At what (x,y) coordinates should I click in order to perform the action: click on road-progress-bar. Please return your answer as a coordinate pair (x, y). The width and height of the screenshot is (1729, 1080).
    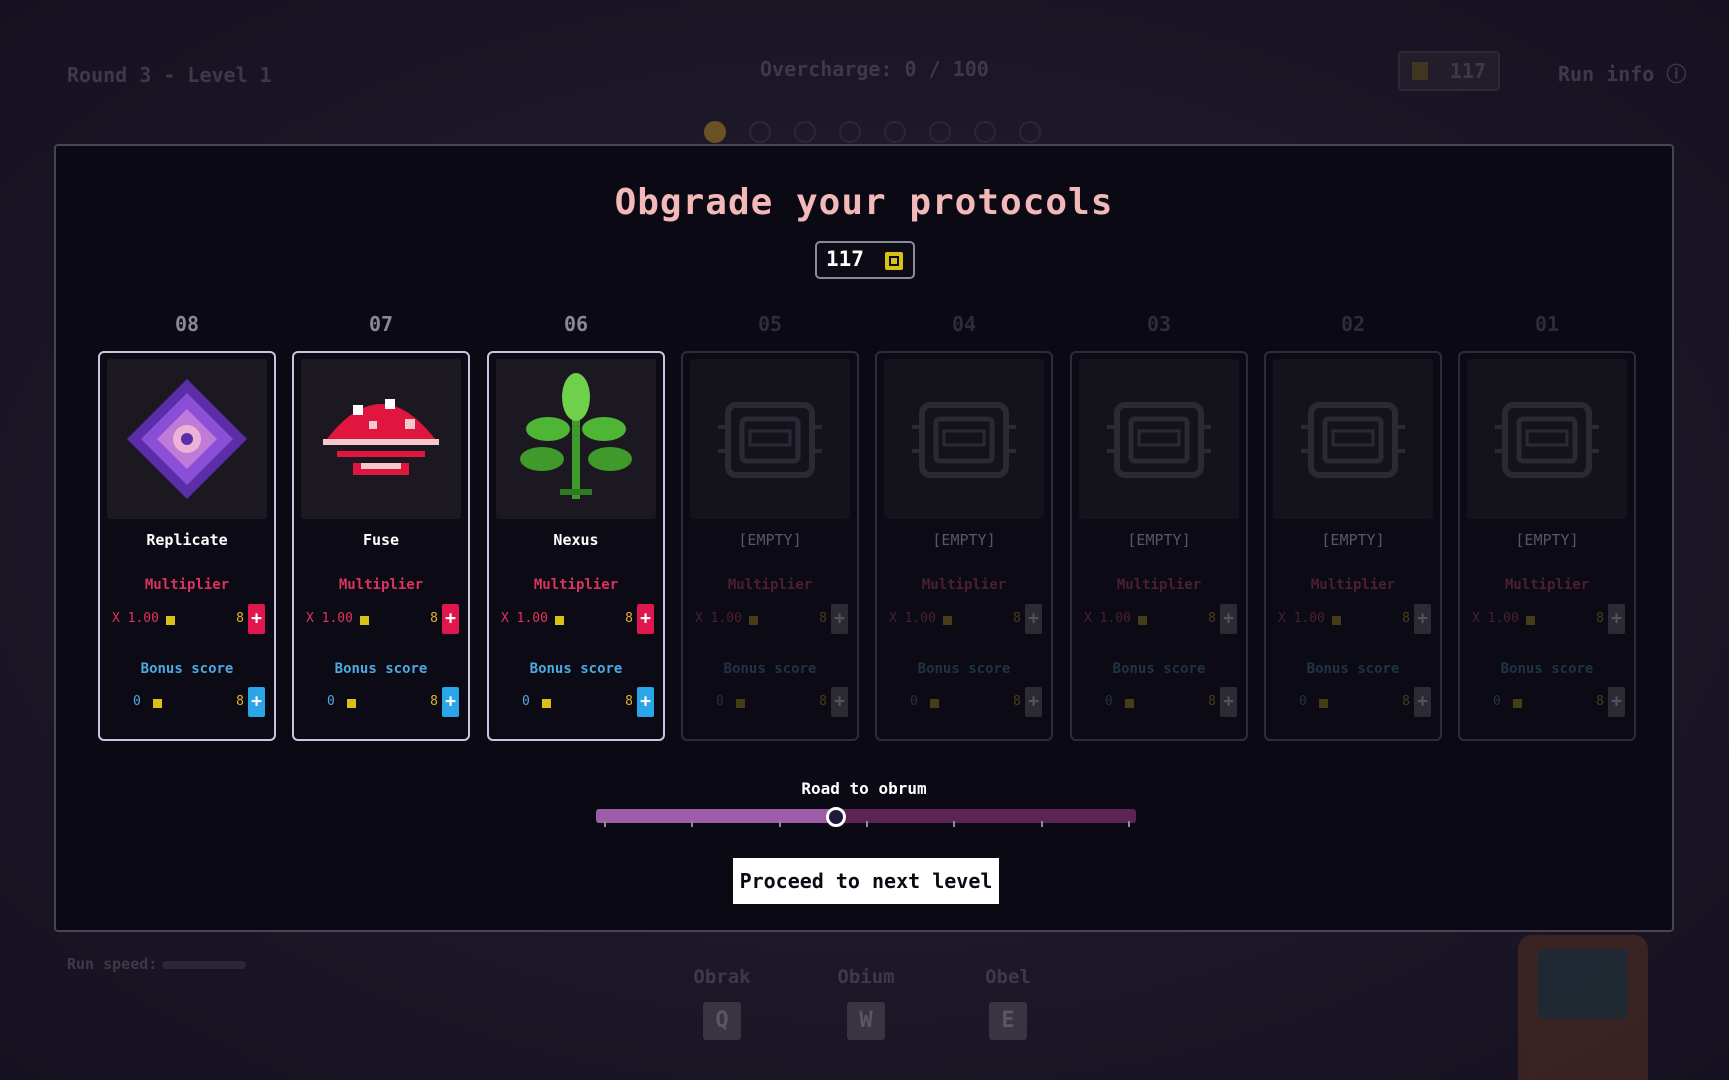
    Looking at the image, I should click on (866, 817).